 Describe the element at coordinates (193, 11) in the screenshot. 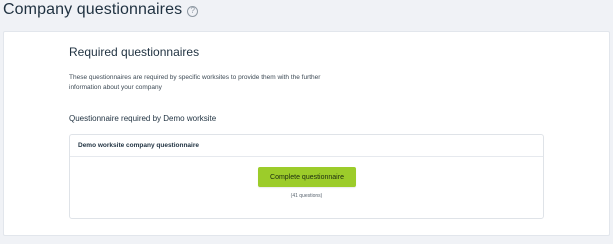

I see `help-circle-icon: ?` at that location.